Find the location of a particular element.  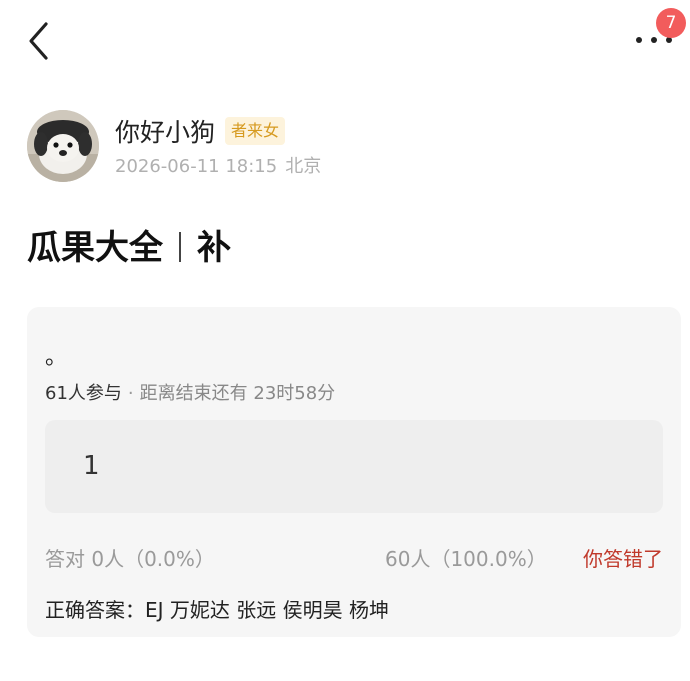

correct-answer: 正确答案：EJ 万妮达 张远 侯明昊 杨坤 is located at coordinates (217, 610).